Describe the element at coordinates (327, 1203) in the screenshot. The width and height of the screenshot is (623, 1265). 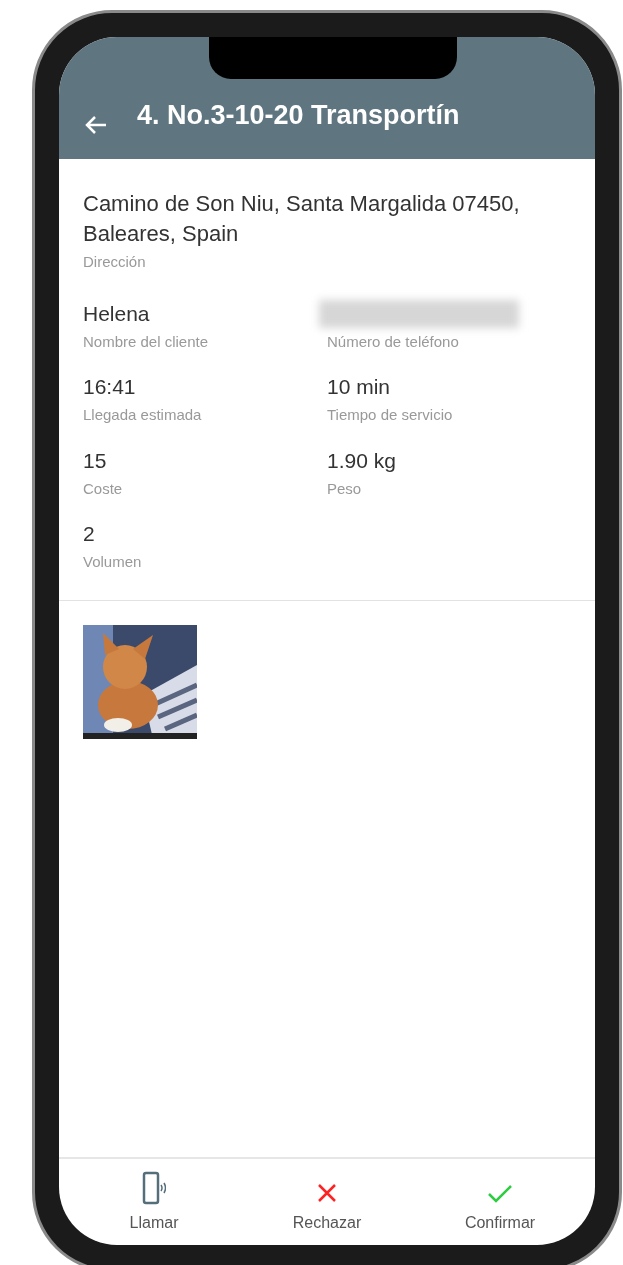
I see `action-button: Rechazar` at that location.